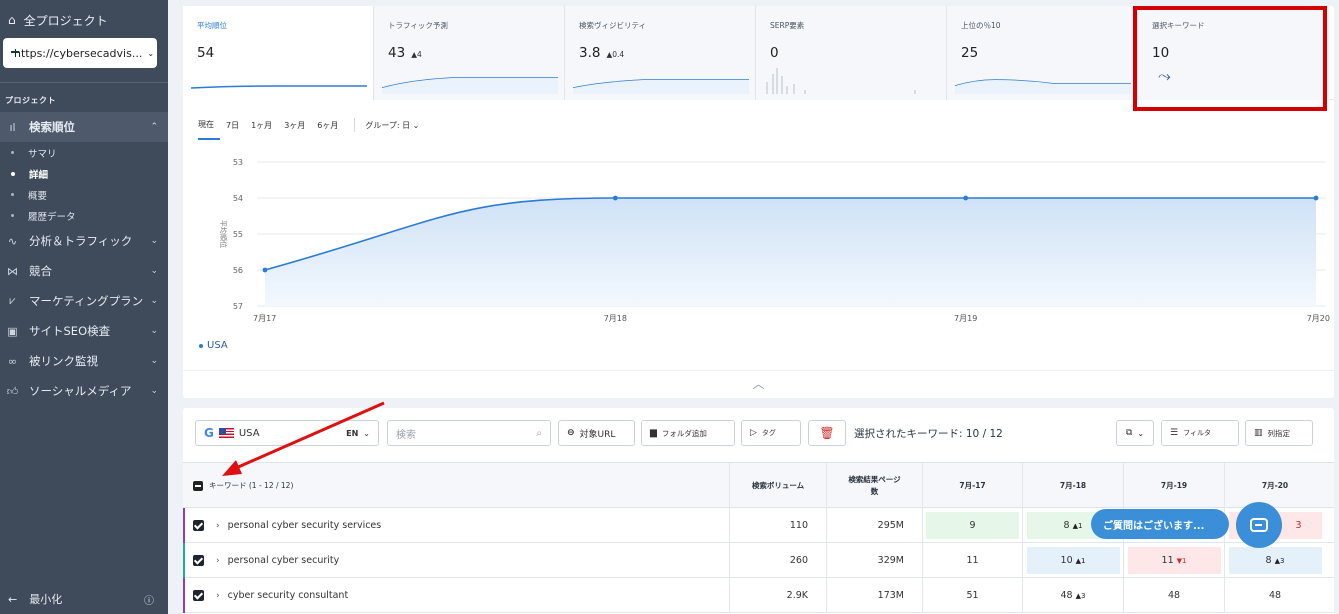 This screenshot has width=1339, height=614. Describe the element at coordinates (965, 318) in the screenshot. I see `x-tick-label: 7月19` at that location.